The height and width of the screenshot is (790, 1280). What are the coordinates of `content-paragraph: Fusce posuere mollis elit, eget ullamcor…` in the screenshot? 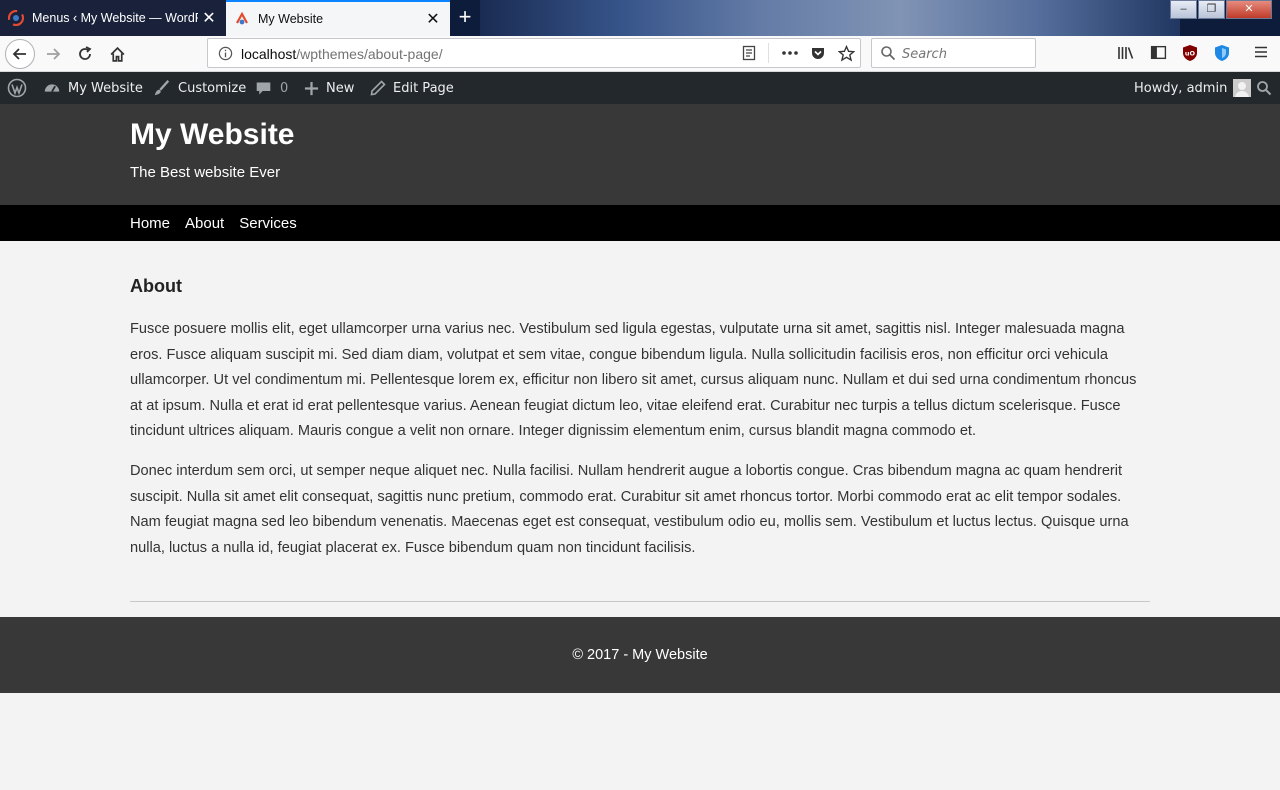 It's located at (633, 380).